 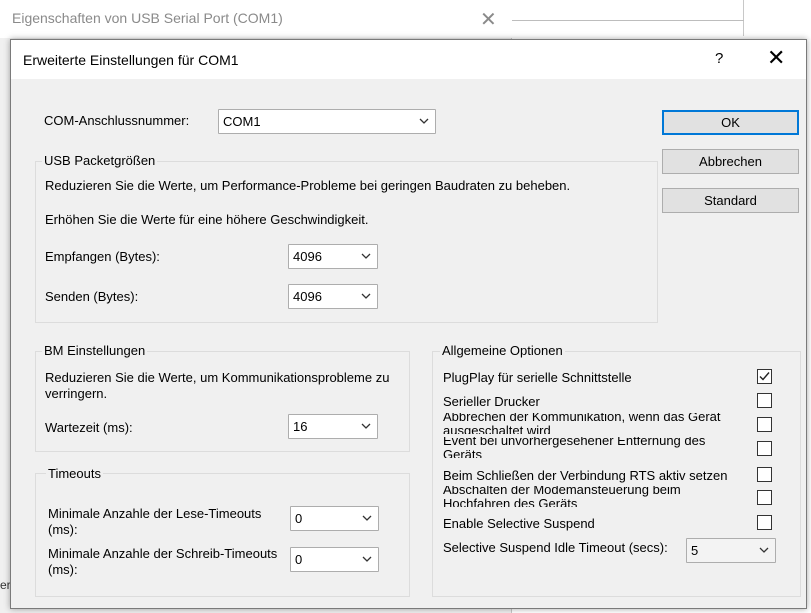 What do you see at coordinates (117, 120) in the screenshot?
I see `com-port-label: COM-Anschlussnummer:` at bounding box center [117, 120].